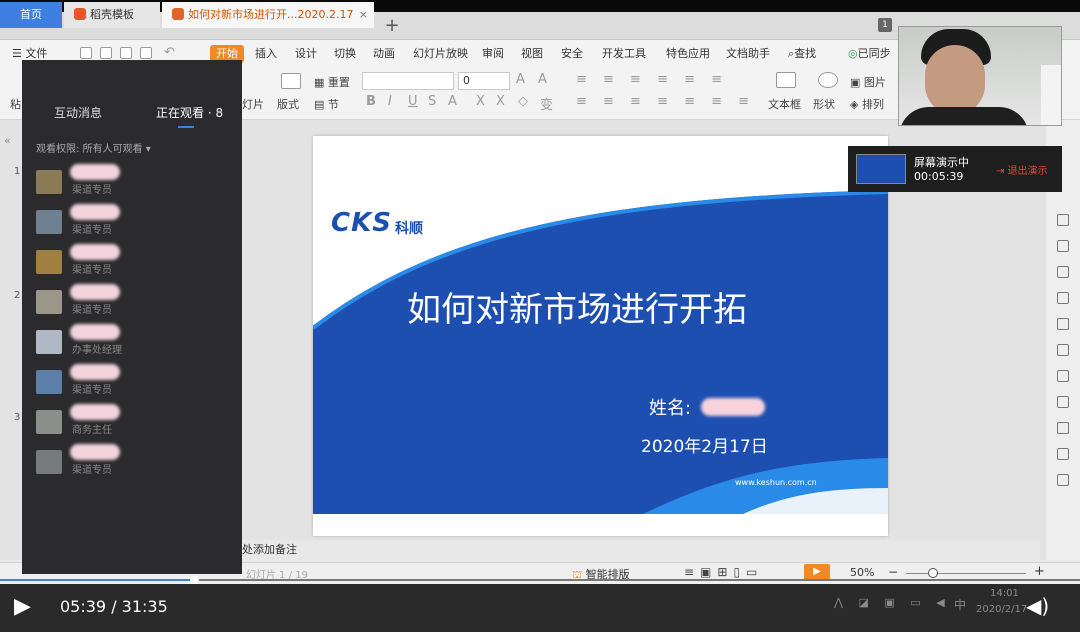 This screenshot has height=632, width=1080. What do you see at coordinates (532, 54) in the screenshot?
I see `menu-item-view: 视图` at bounding box center [532, 54].